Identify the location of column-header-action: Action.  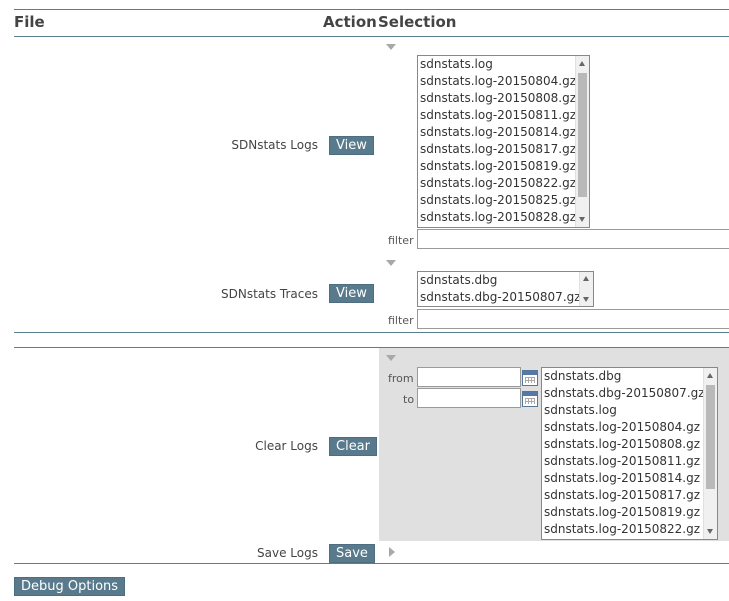
(350, 22).